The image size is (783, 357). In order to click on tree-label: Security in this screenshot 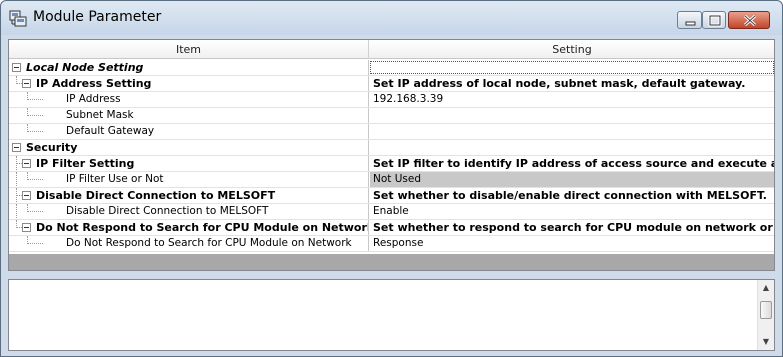, I will do `click(52, 147)`.